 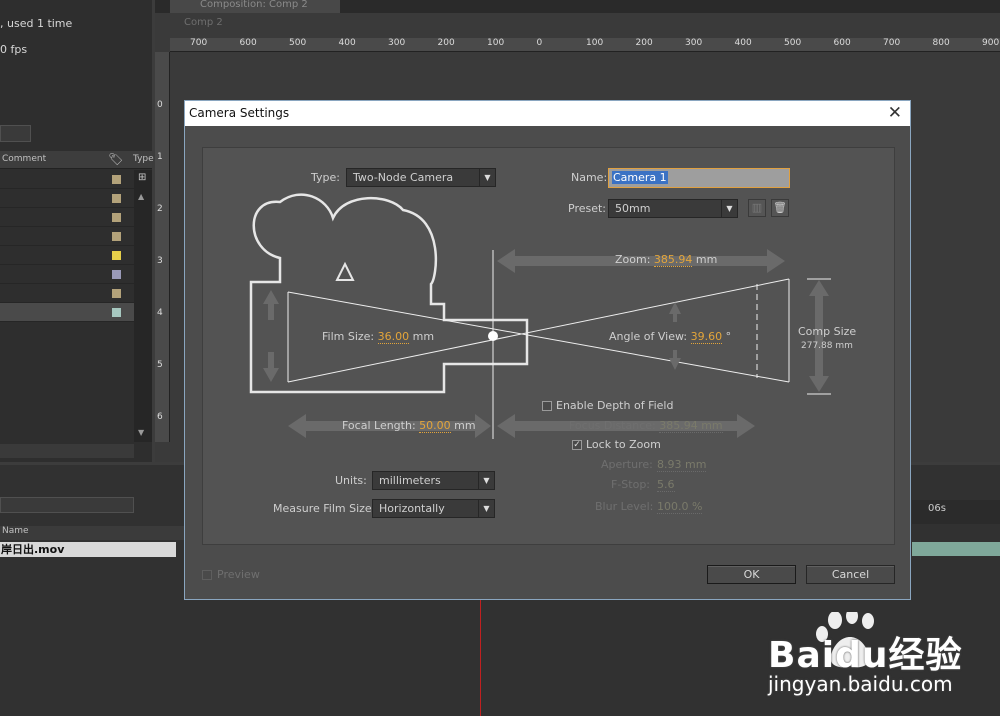 I want to click on type-column-header: Type, so click(x=143, y=159).